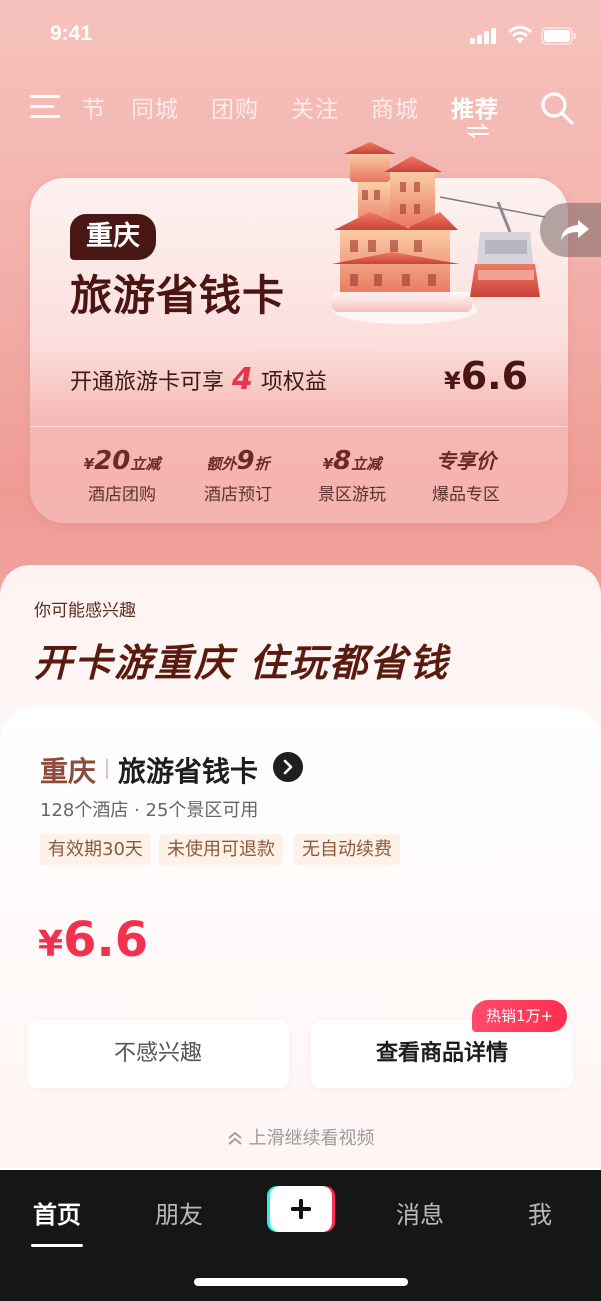  I want to click on share-button, so click(570, 230).